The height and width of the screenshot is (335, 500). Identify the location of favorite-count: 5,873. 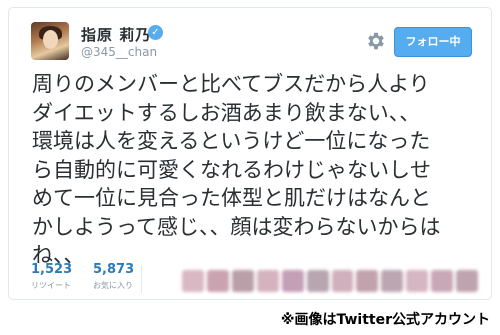
(113, 269).